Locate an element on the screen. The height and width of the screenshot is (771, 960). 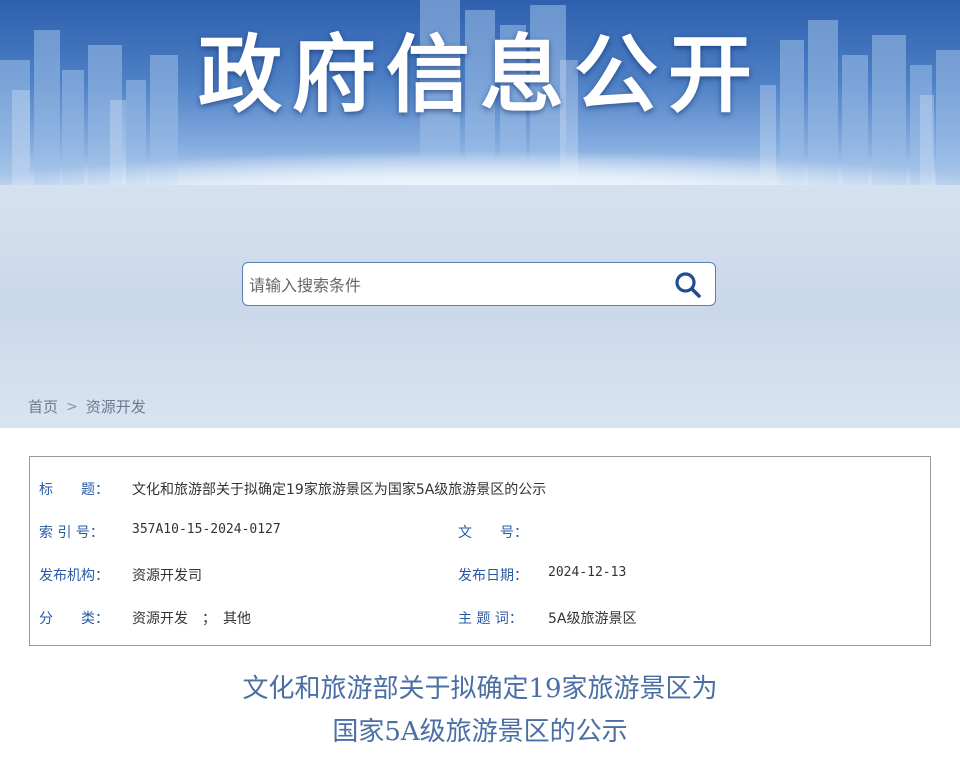
meta-subject-value: 5A级旅游景区 is located at coordinates (592, 619).